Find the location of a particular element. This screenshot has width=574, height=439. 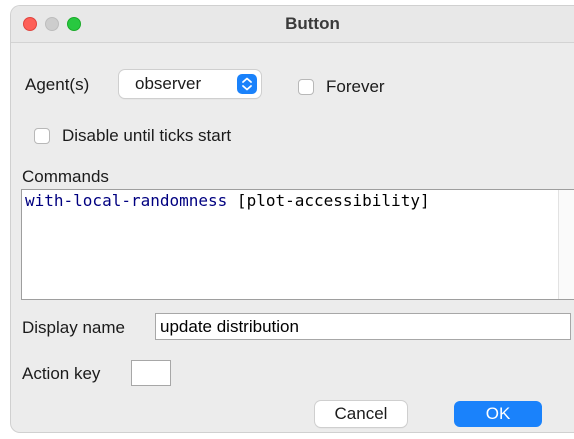

forever-checkbox is located at coordinates (306, 87).